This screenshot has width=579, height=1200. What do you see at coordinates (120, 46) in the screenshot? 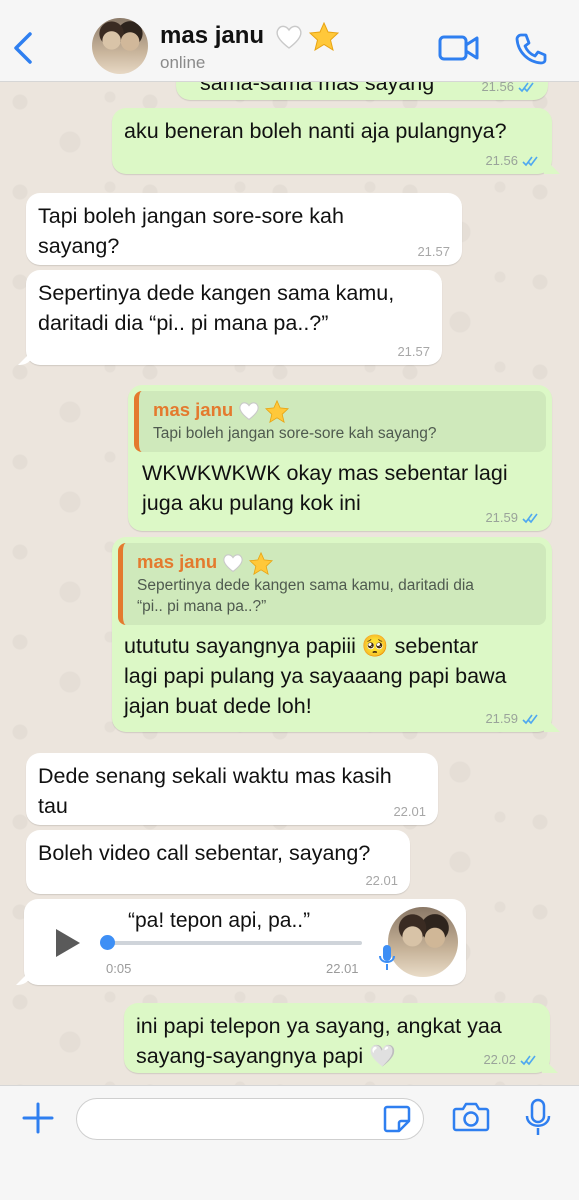
I see `contact-avatar` at bounding box center [120, 46].